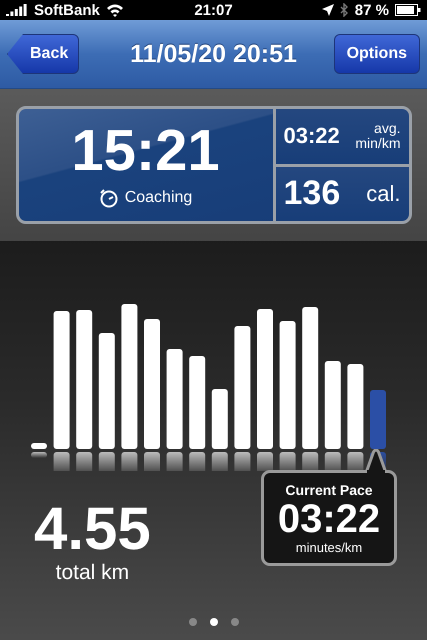 This screenshot has height=640, width=427. What do you see at coordinates (371, 10) in the screenshot?
I see `battery-percent: 87 %` at bounding box center [371, 10].